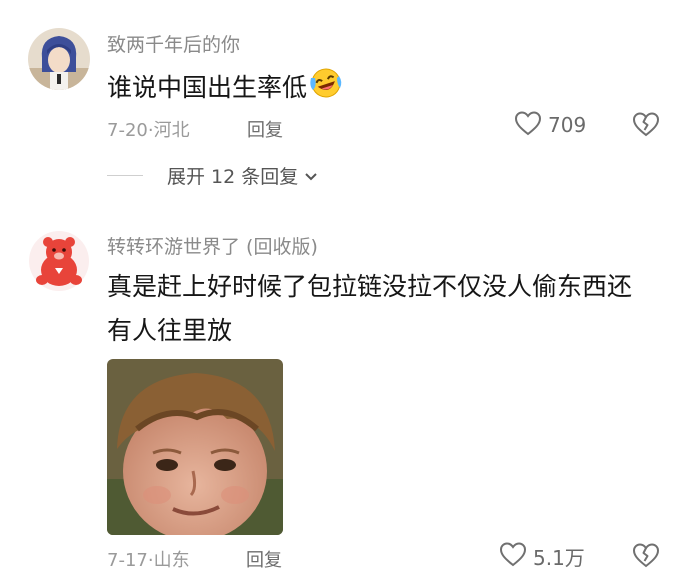 The height and width of the screenshot is (577, 690). What do you see at coordinates (233, 177) in the screenshot?
I see `expand-replies-label: 展开 12 条回复` at bounding box center [233, 177].